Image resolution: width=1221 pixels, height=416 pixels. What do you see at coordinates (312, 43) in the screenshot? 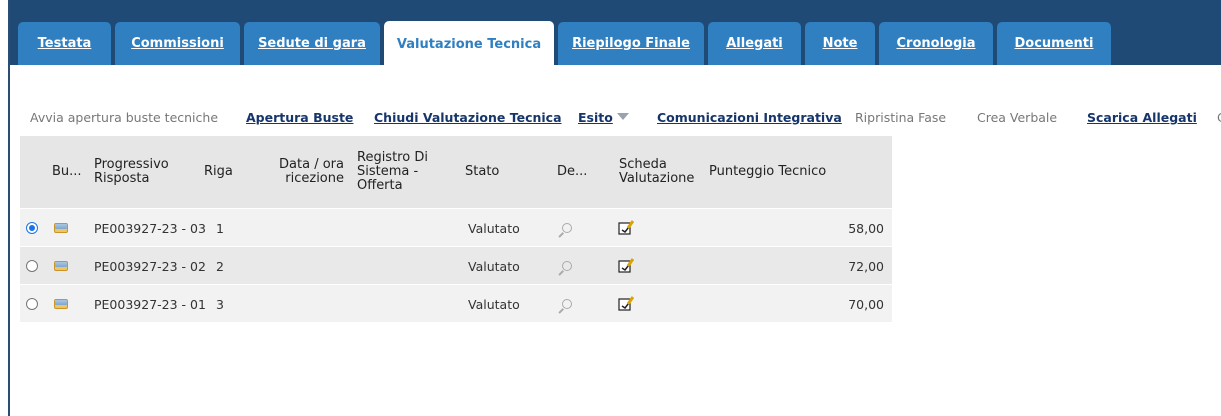
I see `tab-sedute-di-gara: Sedute di gara` at bounding box center [312, 43].